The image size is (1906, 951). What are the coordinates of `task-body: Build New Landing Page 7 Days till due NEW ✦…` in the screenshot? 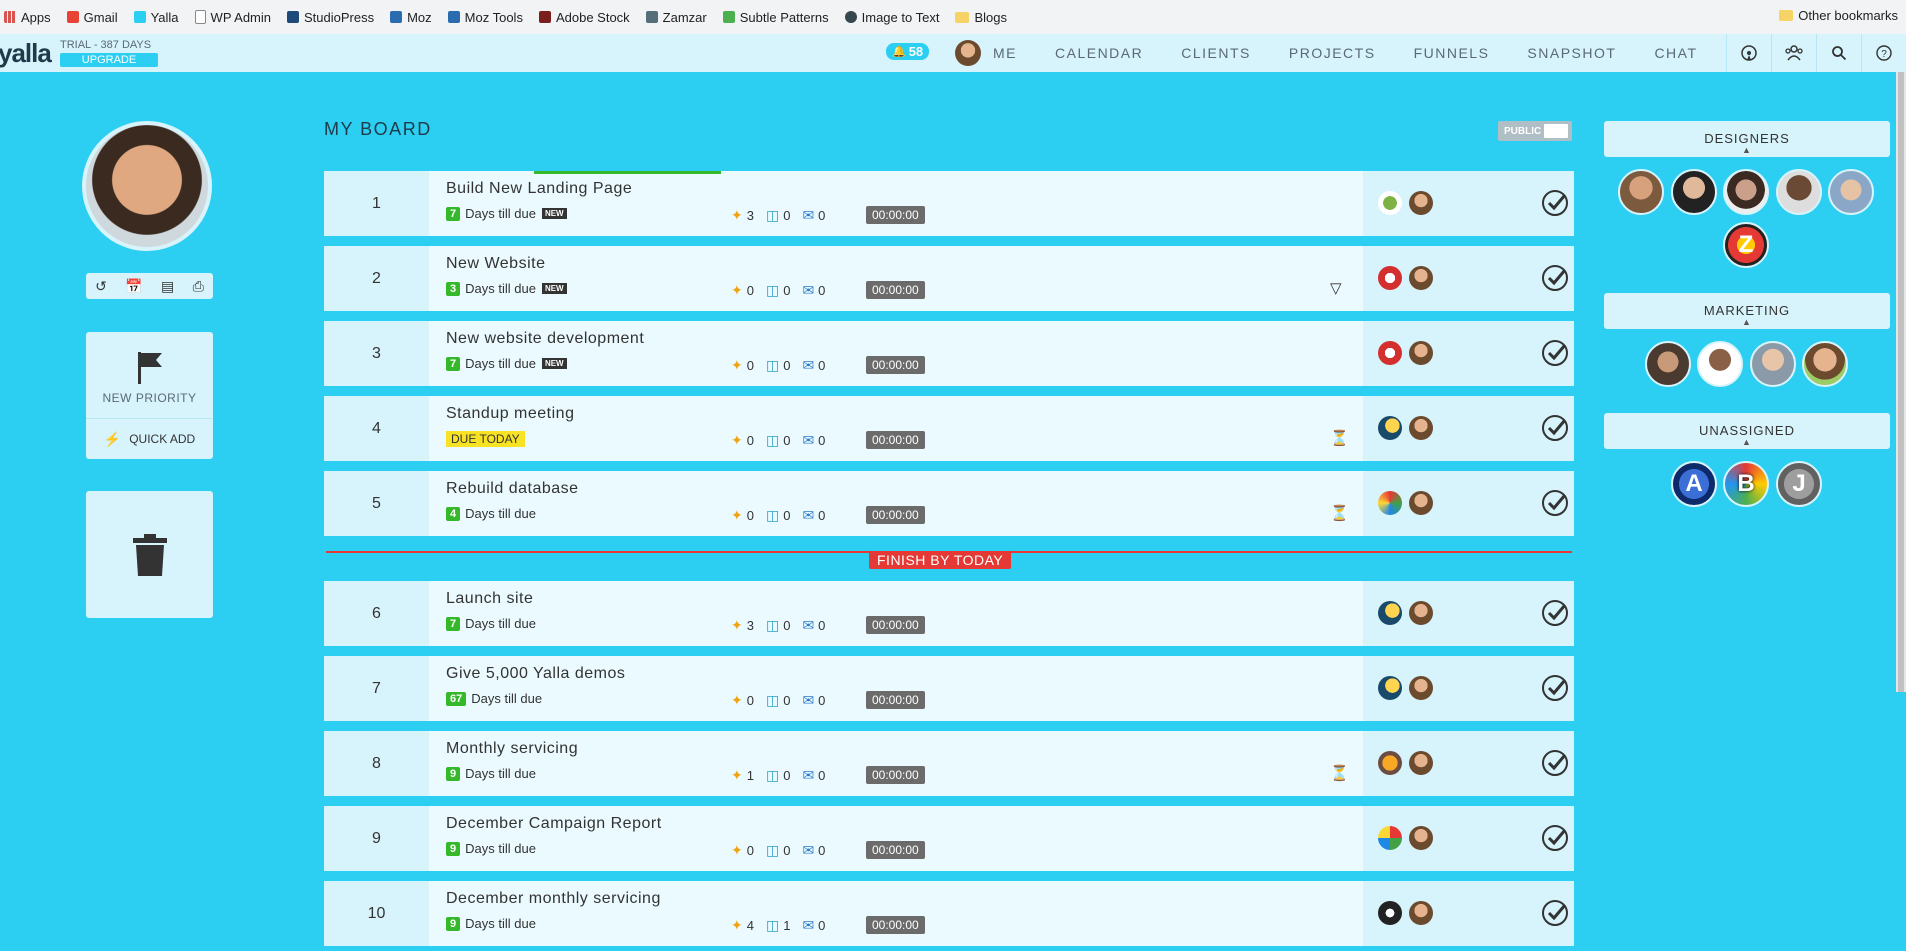 It's located at (896, 203).